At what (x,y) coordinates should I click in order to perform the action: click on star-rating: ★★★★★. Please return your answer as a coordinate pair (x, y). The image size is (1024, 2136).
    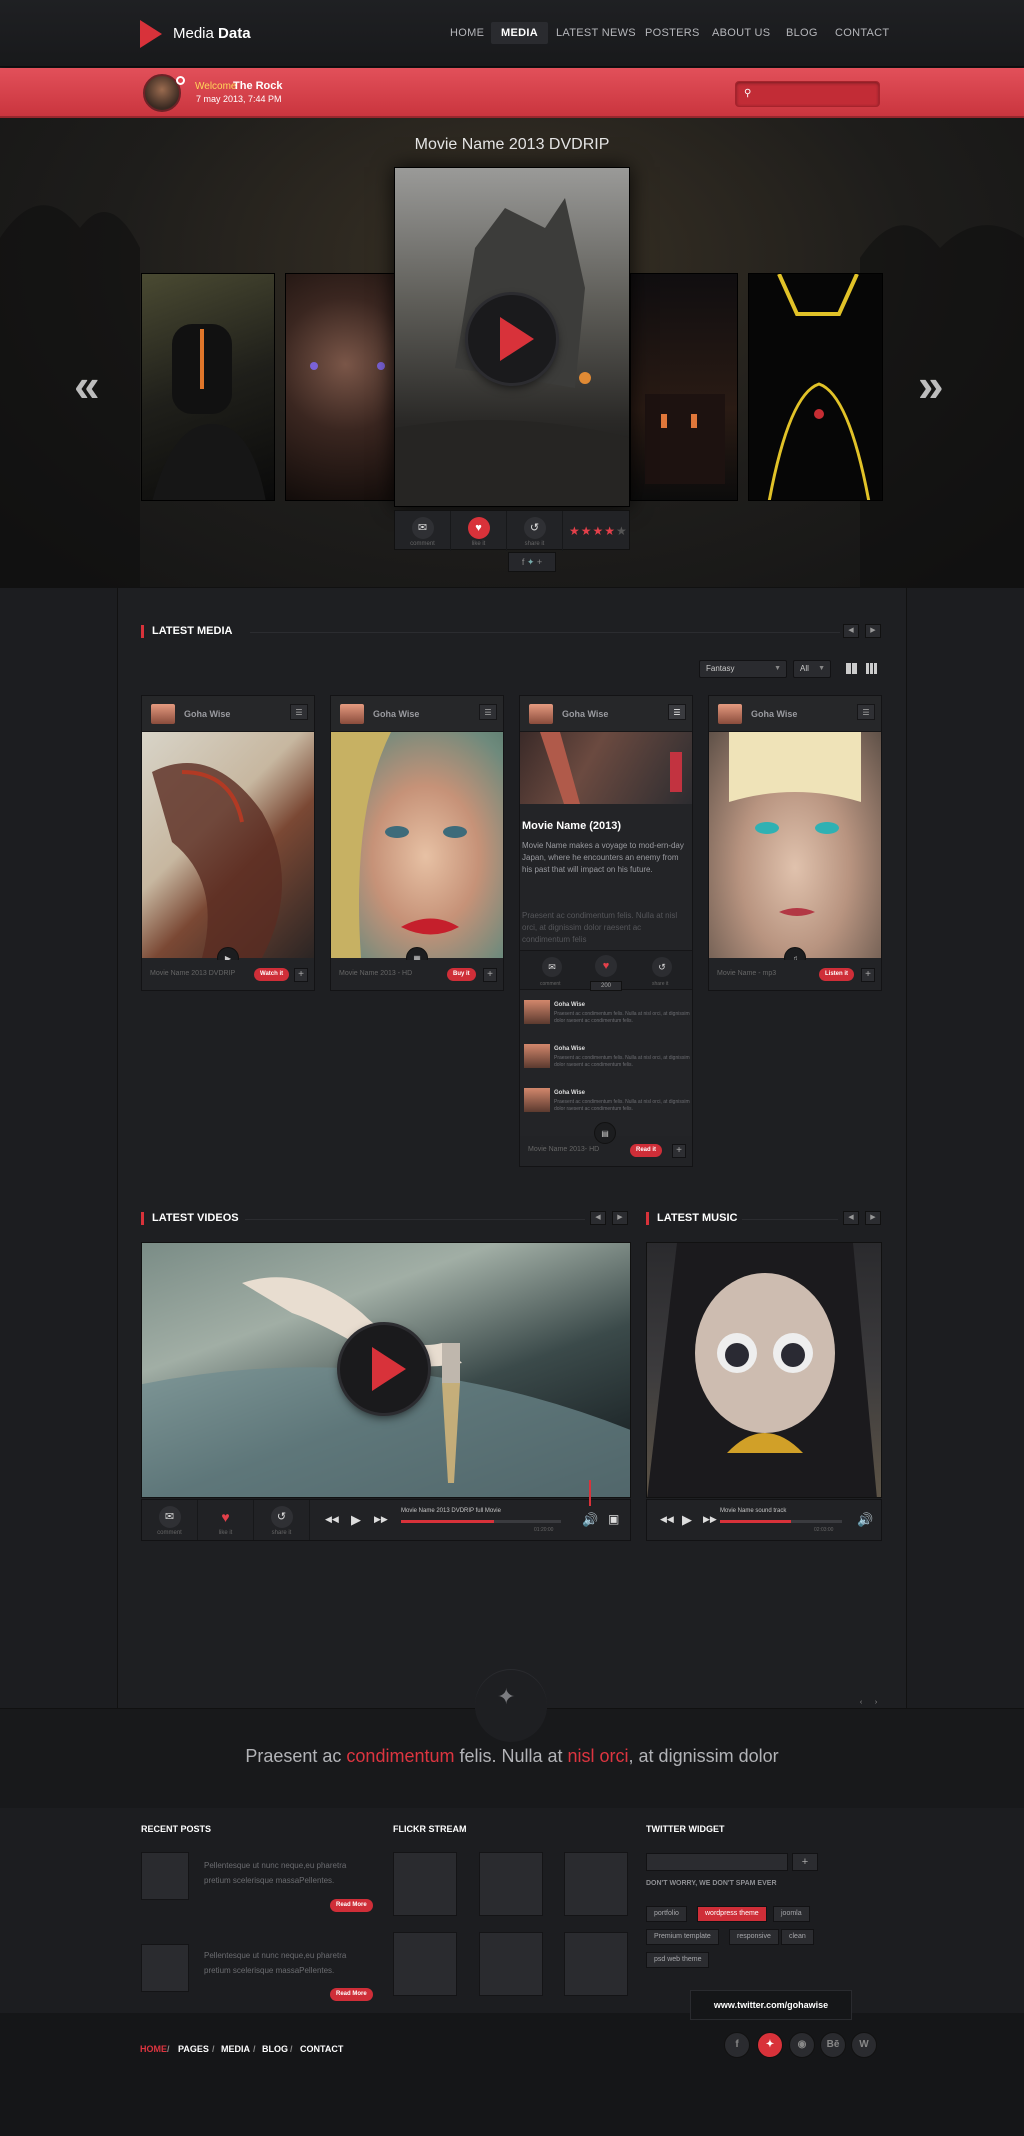
    Looking at the image, I should click on (598, 531).